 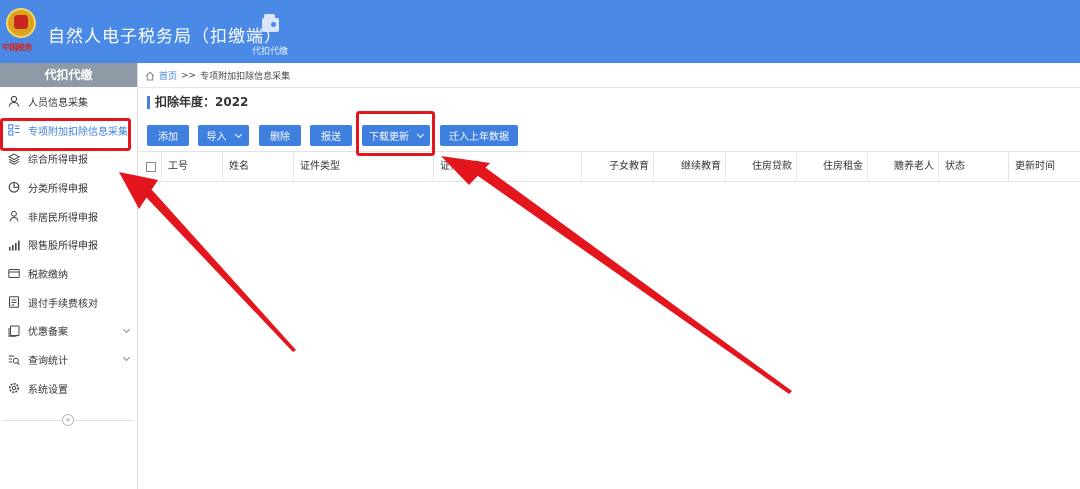 What do you see at coordinates (58, 161) in the screenshot?
I see `sidebar-item-label: 综合所得申报` at bounding box center [58, 161].